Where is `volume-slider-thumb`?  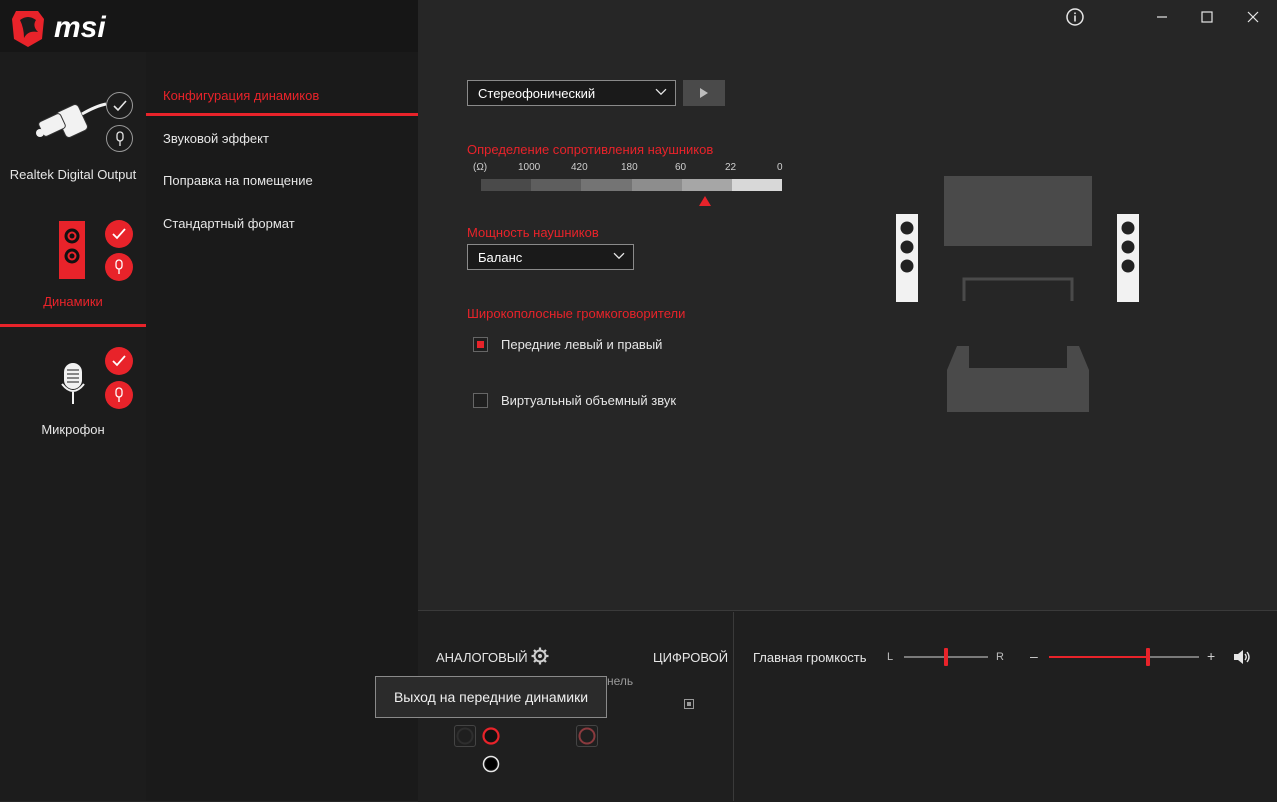
volume-slider-thumb is located at coordinates (1148, 657).